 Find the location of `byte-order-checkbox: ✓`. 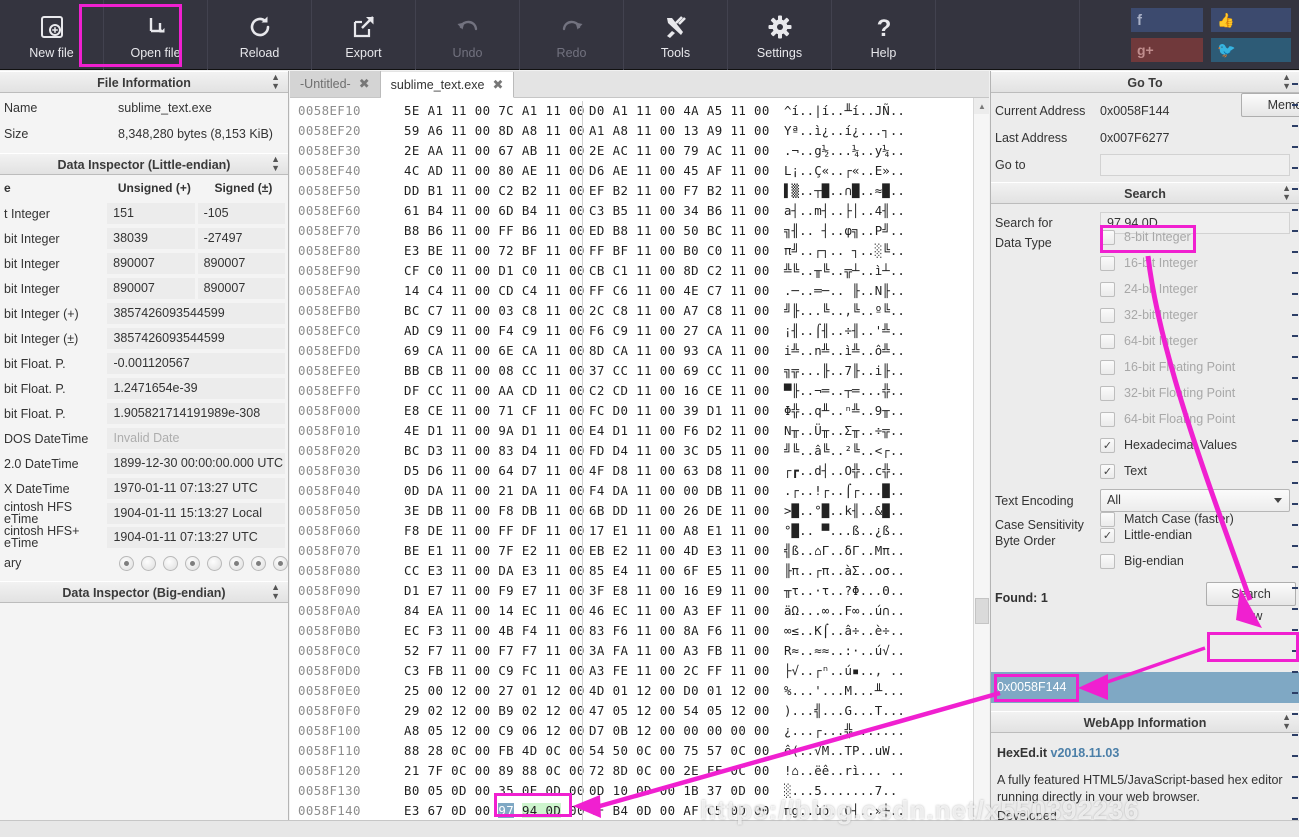

byte-order-checkbox: ✓ is located at coordinates (1107, 535).